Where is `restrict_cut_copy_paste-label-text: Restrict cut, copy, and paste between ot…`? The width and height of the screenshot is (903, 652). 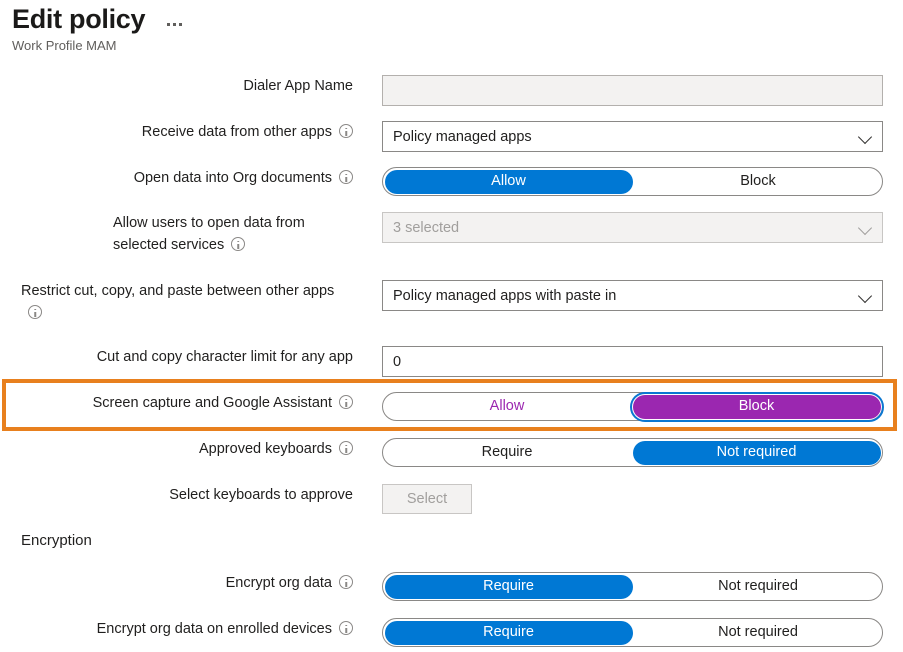
restrict_cut_copy_paste-label-text: Restrict cut, copy, and paste between ot… is located at coordinates (178, 291).